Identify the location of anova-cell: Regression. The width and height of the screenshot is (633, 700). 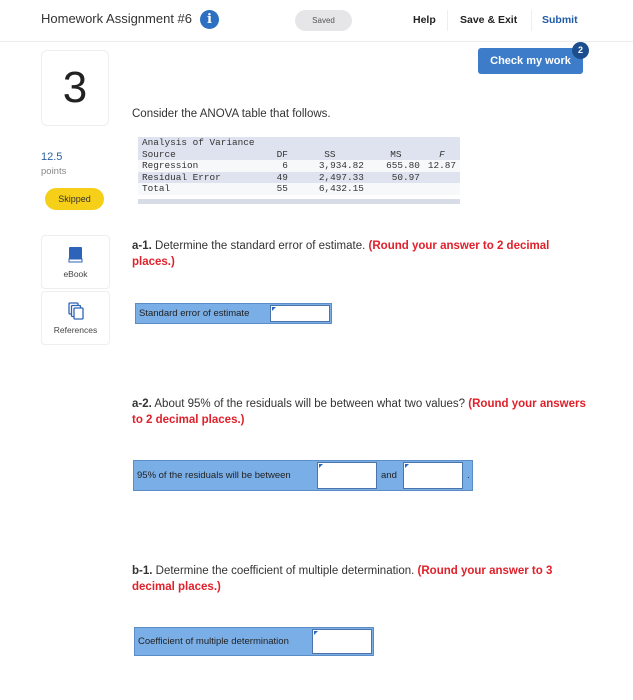
(197, 166).